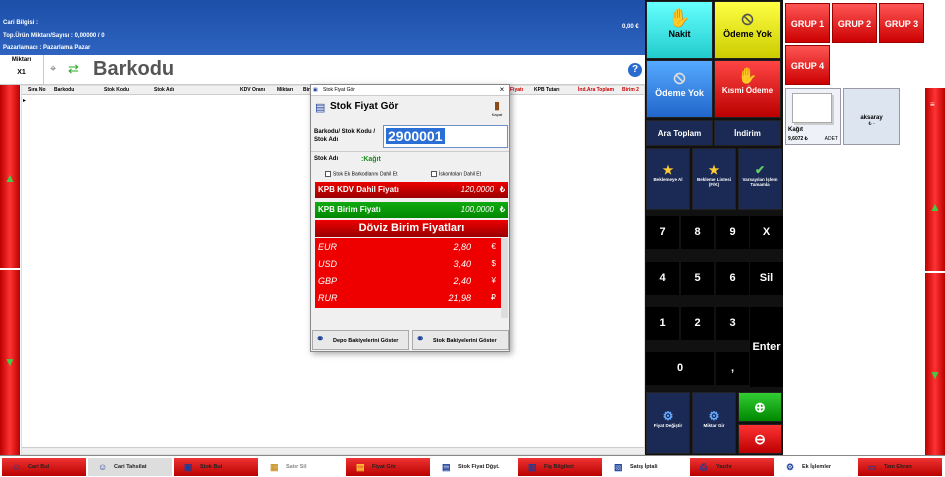 Image resolution: width=945 pixels, height=477 pixels. I want to click on col-header: İnd.Ara Toplam, so click(596, 90).